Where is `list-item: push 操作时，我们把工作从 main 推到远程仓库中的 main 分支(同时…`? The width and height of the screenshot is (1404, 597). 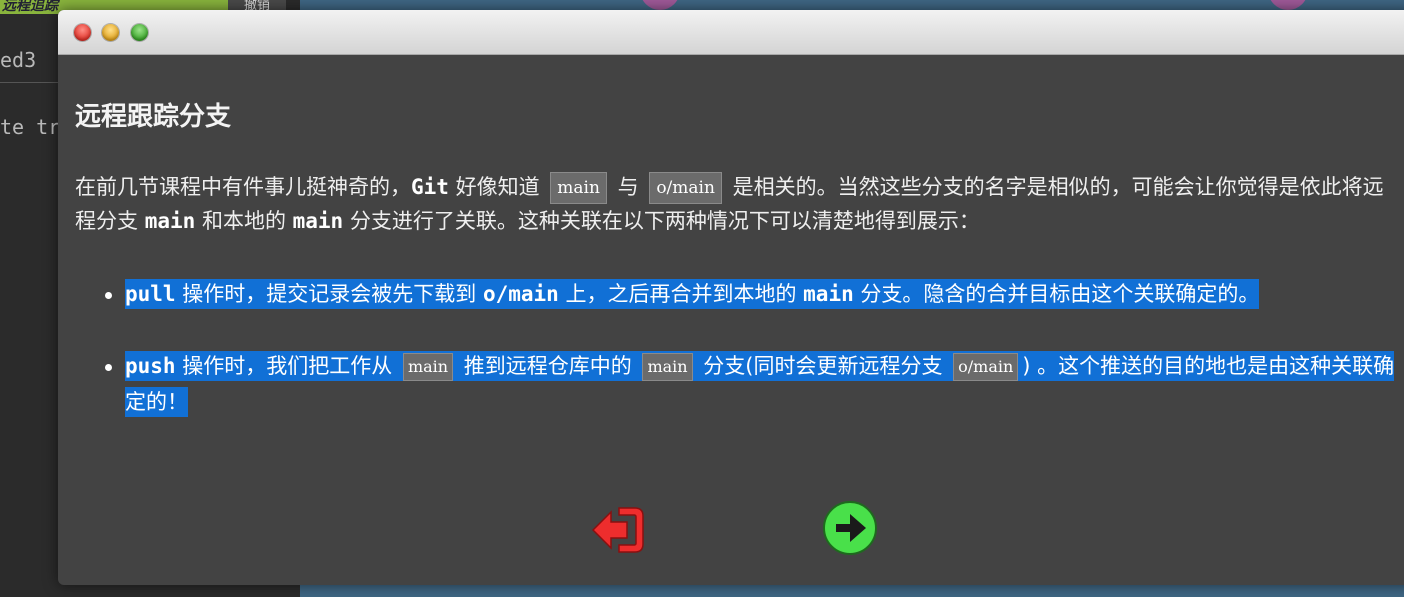
list-item: push 操作时，我们把工作从 main 推到远程仓库中的 main 分支(同时… is located at coordinates (754, 384).